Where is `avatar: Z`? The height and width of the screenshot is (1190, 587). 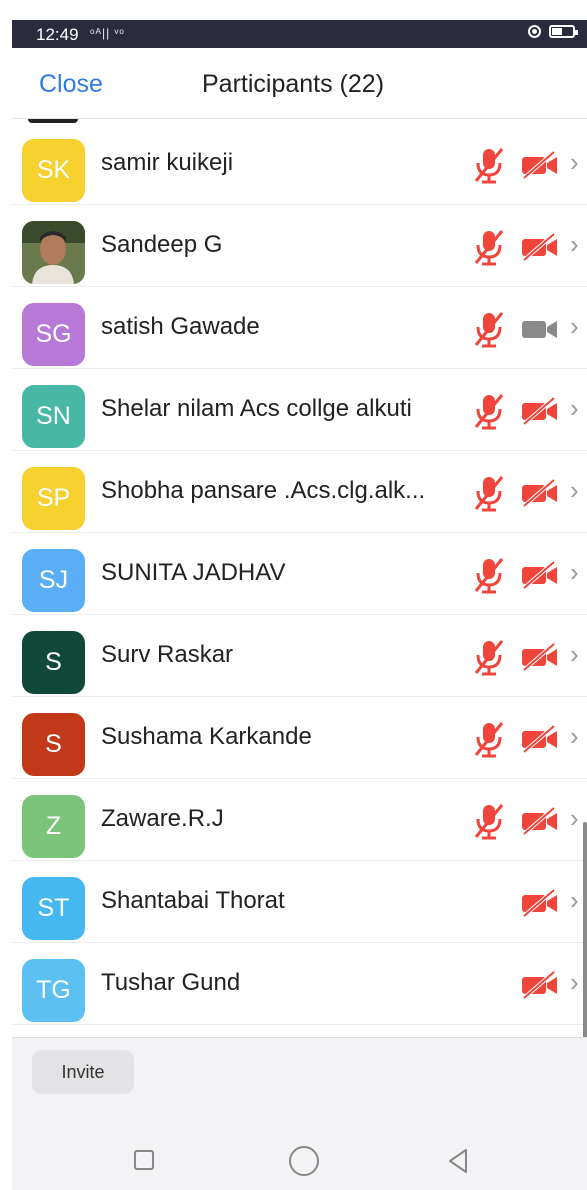
avatar: Z is located at coordinates (53, 826).